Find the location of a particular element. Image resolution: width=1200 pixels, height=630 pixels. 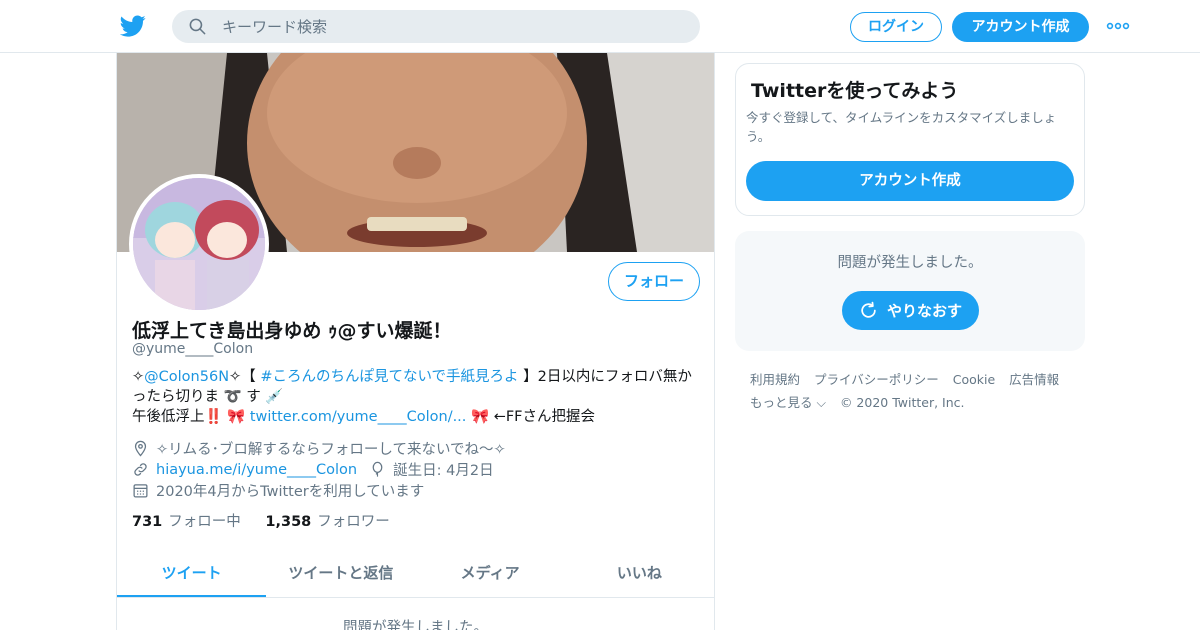

birthday-text: 誕生日: 4月2日 is located at coordinates (443, 471).